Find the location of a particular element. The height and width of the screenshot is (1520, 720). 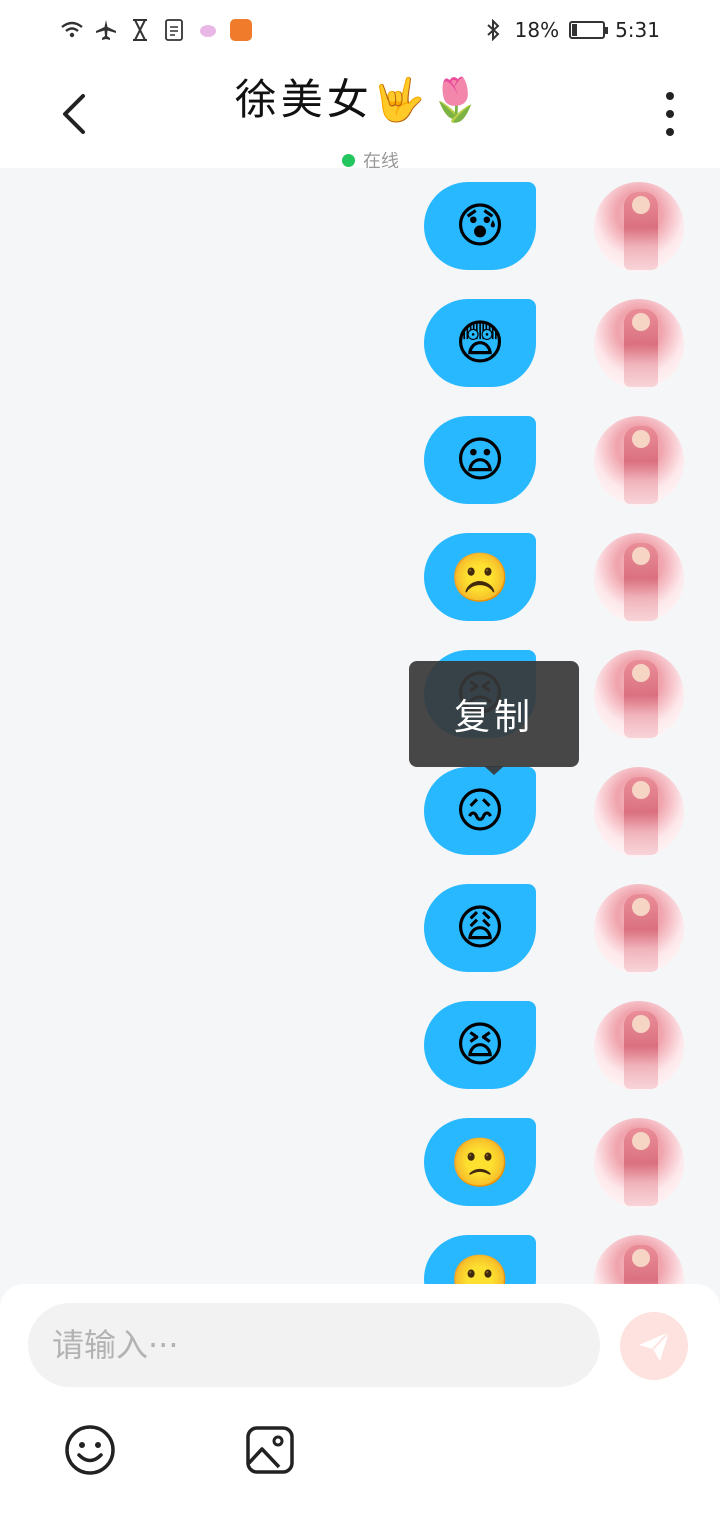

message-row: 😦 is located at coordinates (554, 461).